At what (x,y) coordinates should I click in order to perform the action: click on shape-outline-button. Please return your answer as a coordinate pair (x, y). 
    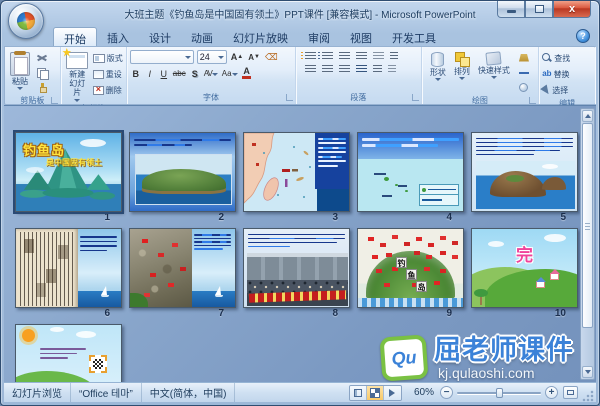
    Looking at the image, I should click on (524, 72).